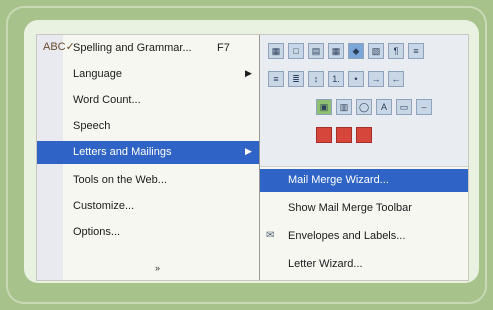 This screenshot has width=493, height=310. I want to click on paragraph-icon: ¶, so click(396, 51).